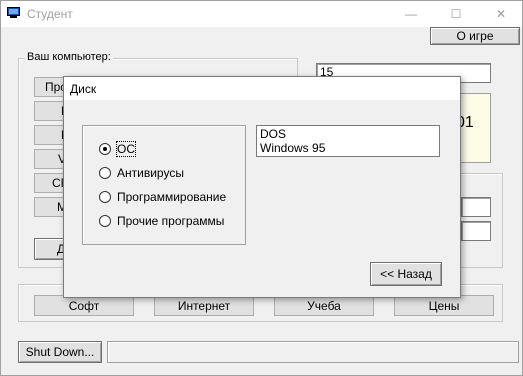  I want to click on dialog-title: Диск, so click(83, 89).